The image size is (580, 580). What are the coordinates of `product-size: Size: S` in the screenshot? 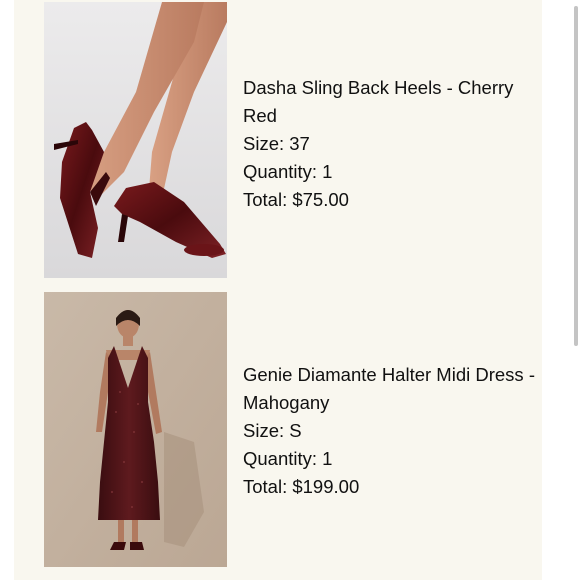 It's located at (272, 430).